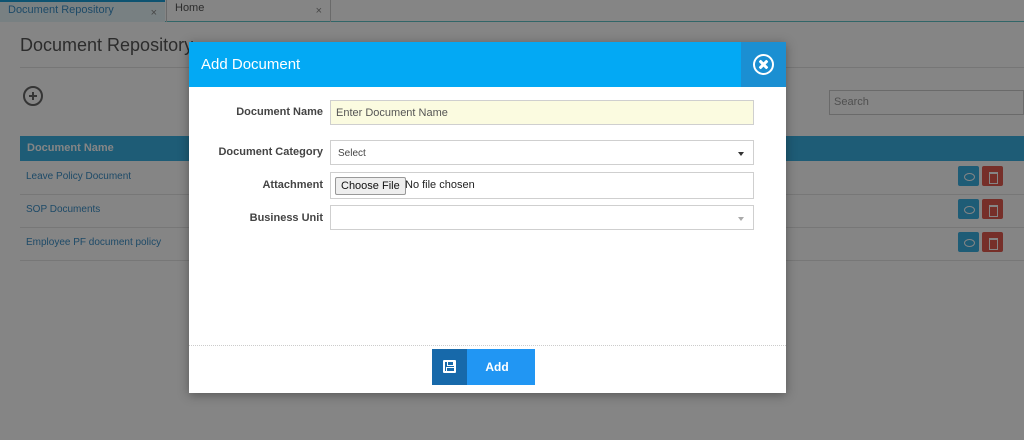 Image resolution: width=1024 pixels, height=440 pixels. Describe the element at coordinates (542, 185) in the screenshot. I see `attachment-field: Choose File No file chosen` at that location.